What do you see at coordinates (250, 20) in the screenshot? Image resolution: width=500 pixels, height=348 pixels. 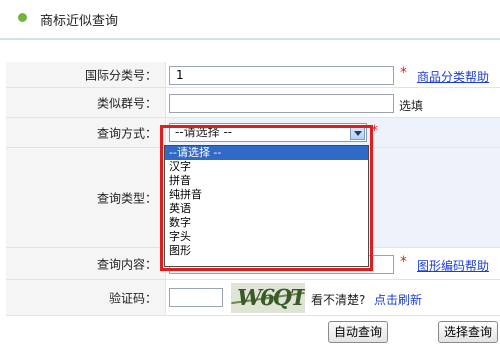 I see `page-header: 商标近似查询` at bounding box center [250, 20].